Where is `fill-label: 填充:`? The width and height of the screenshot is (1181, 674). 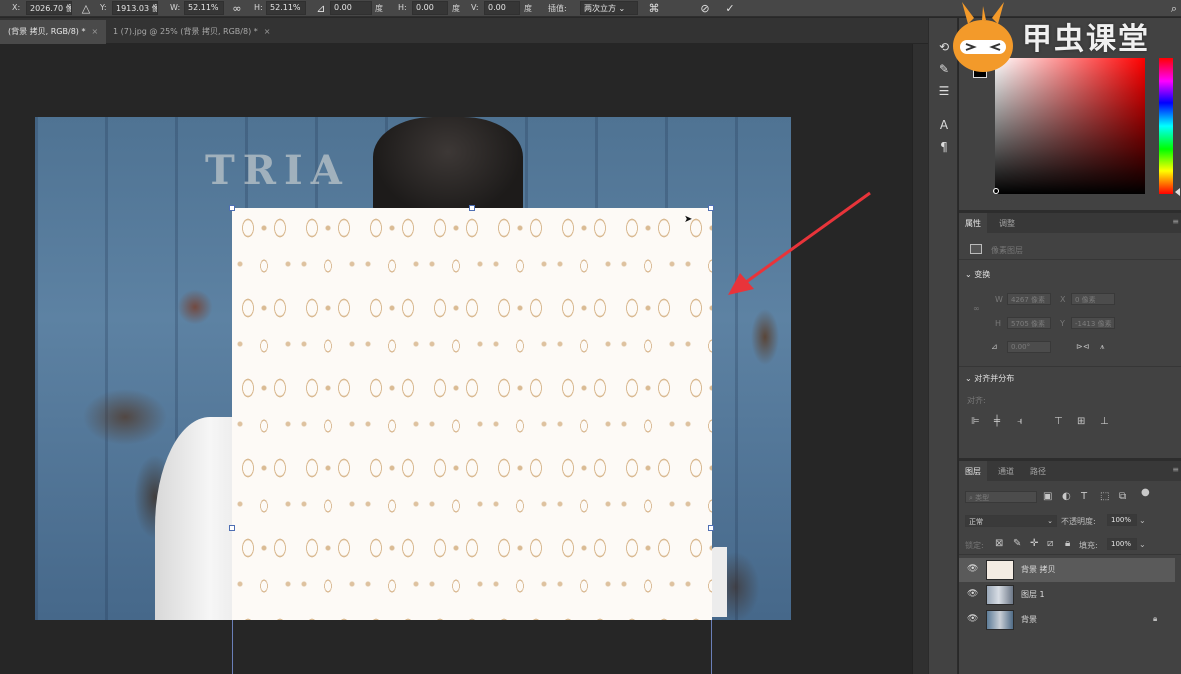
fill-label: 填充: is located at coordinates (1088, 545).